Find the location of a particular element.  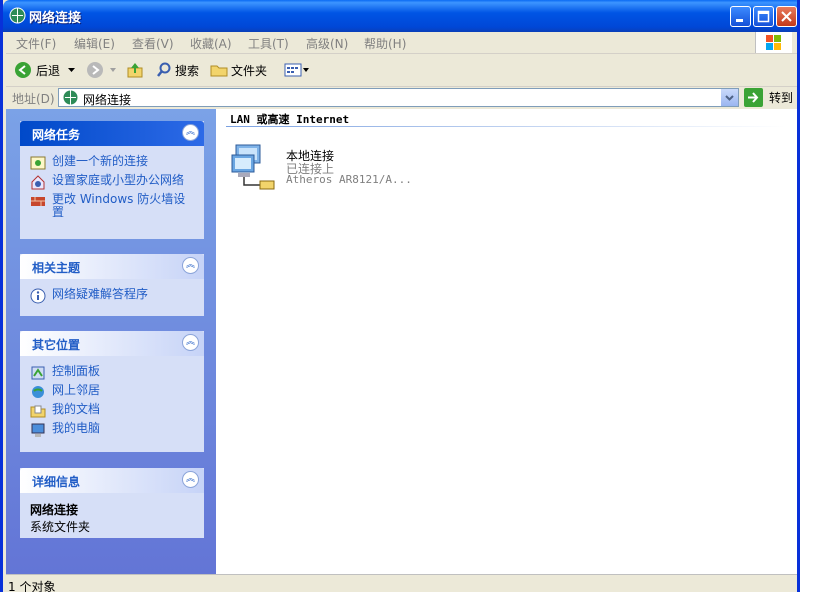

address-dropdown-button is located at coordinates (729, 97).